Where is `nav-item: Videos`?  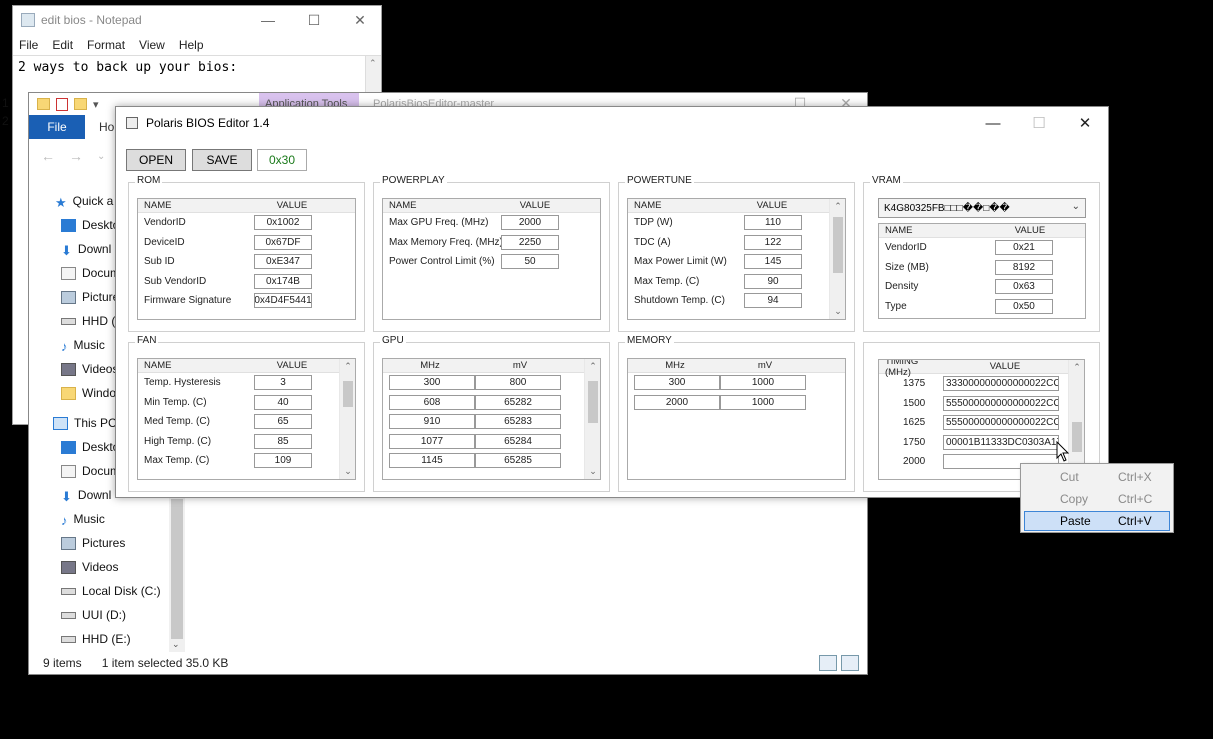 nav-item: Videos is located at coordinates (107, 567).